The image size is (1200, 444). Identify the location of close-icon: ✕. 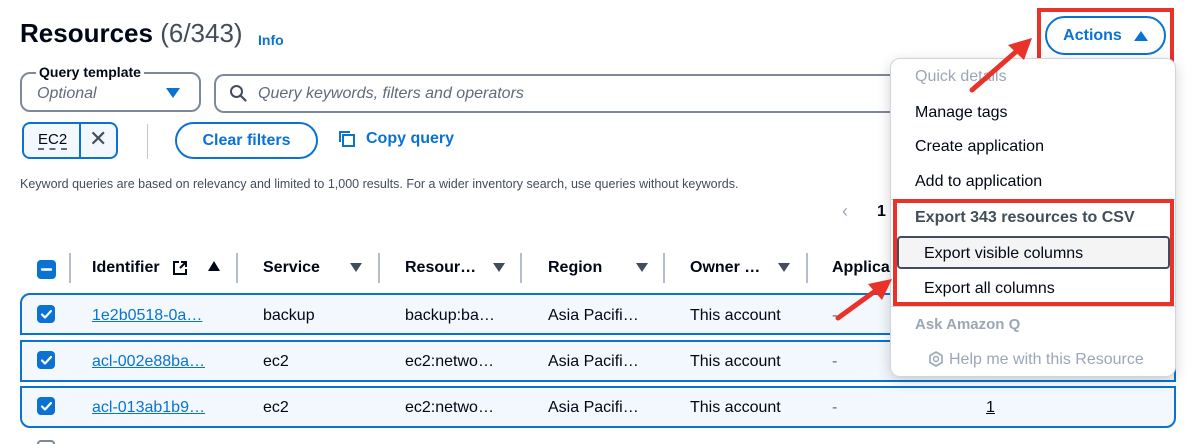
(98, 139).